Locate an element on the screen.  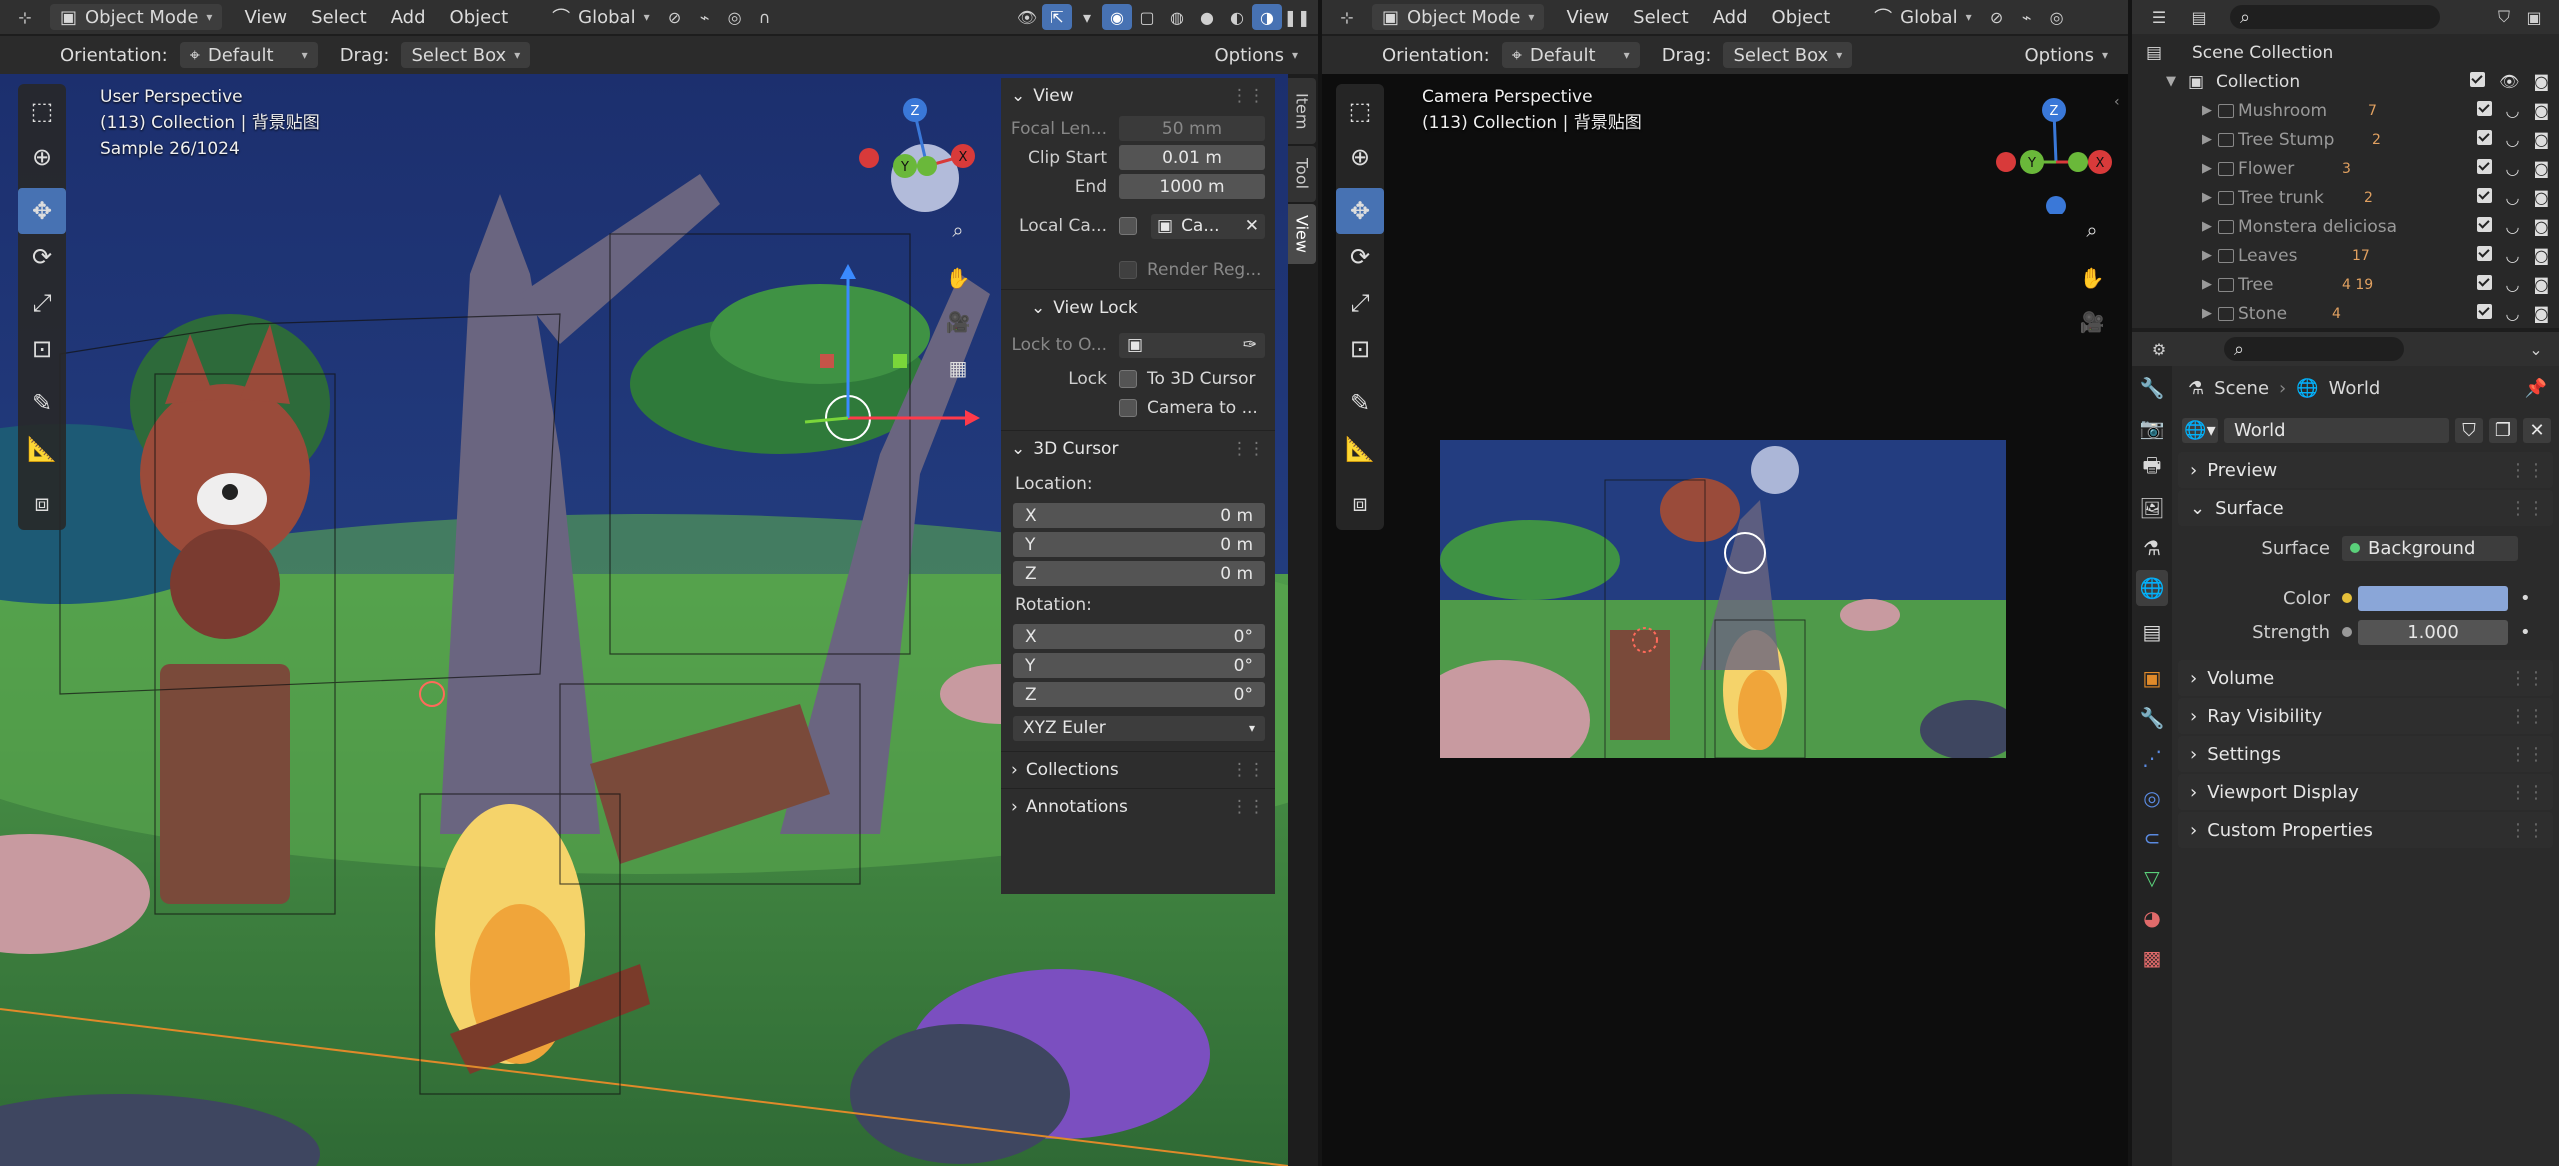
outliner-search-input: ⌕ is located at coordinates (2335, 17).